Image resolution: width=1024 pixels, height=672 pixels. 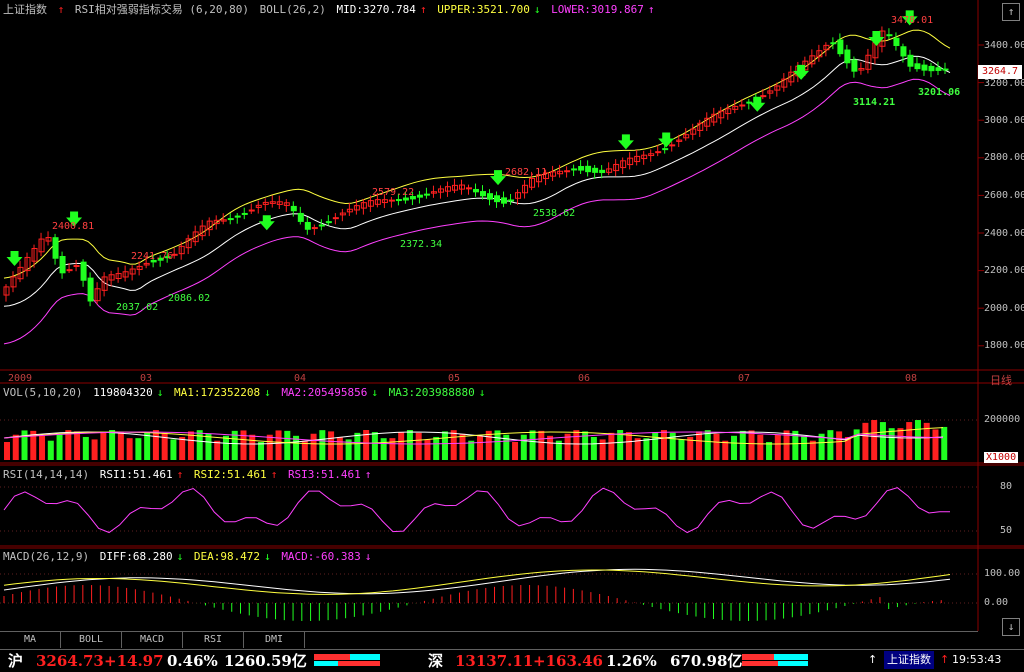 What do you see at coordinates (912, 20) in the screenshot?
I see `price-annotation: 3478.01` at bounding box center [912, 20].